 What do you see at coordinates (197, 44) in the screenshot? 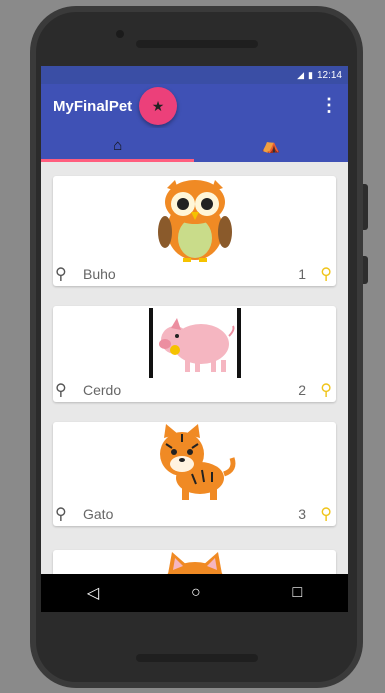
I see `top-speaker` at bounding box center [197, 44].